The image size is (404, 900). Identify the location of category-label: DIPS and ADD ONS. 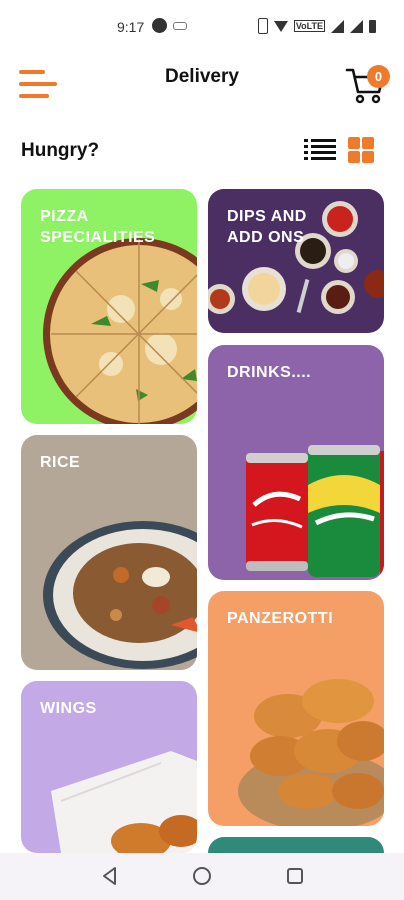
(267, 227).